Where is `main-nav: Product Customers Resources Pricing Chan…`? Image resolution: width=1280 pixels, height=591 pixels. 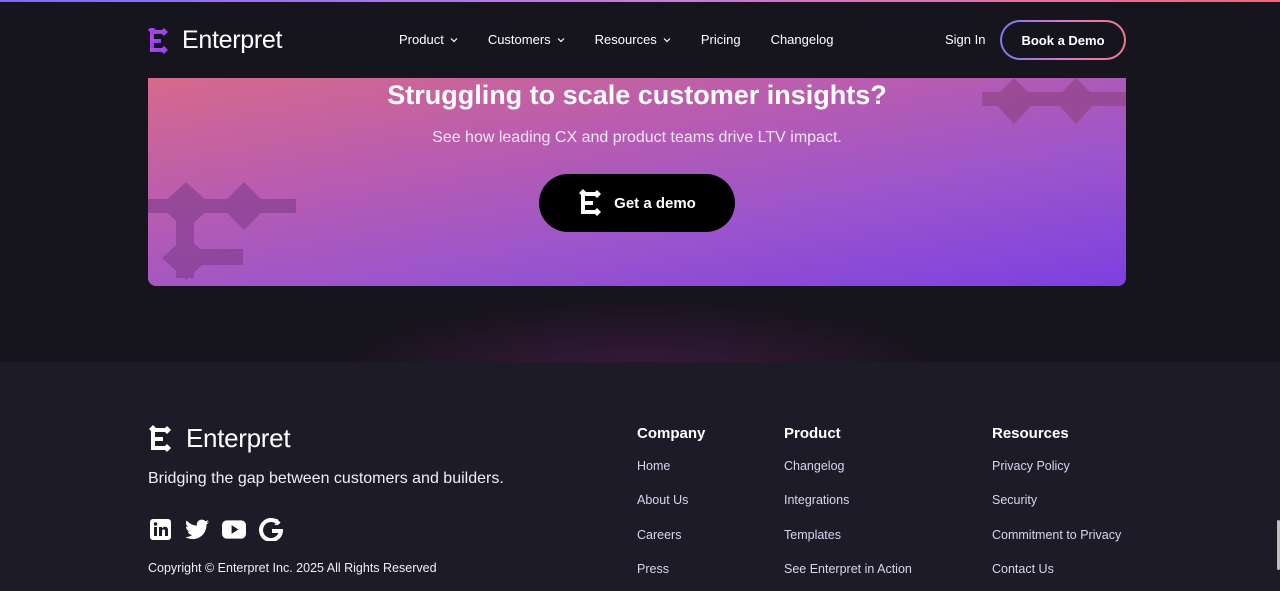 main-nav: Product Customers Resources Pricing Chan… is located at coordinates (631, 39).